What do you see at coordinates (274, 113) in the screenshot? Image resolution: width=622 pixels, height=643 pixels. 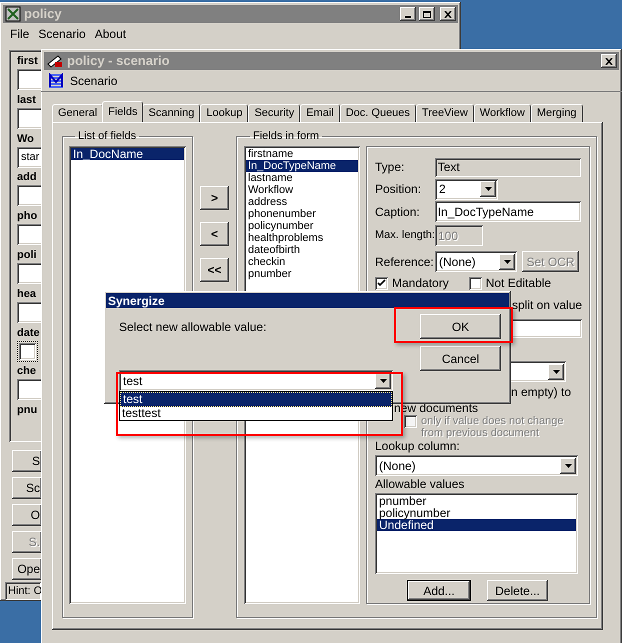 I see `tab: Security` at bounding box center [274, 113].